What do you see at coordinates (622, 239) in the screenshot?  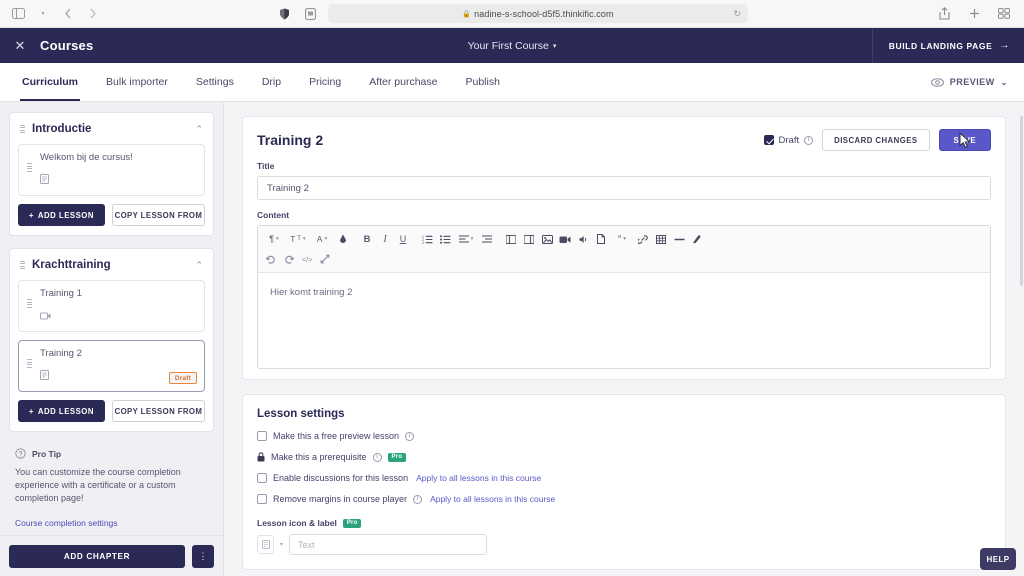 I see `quote-icon: “▾` at bounding box center [622, 239].